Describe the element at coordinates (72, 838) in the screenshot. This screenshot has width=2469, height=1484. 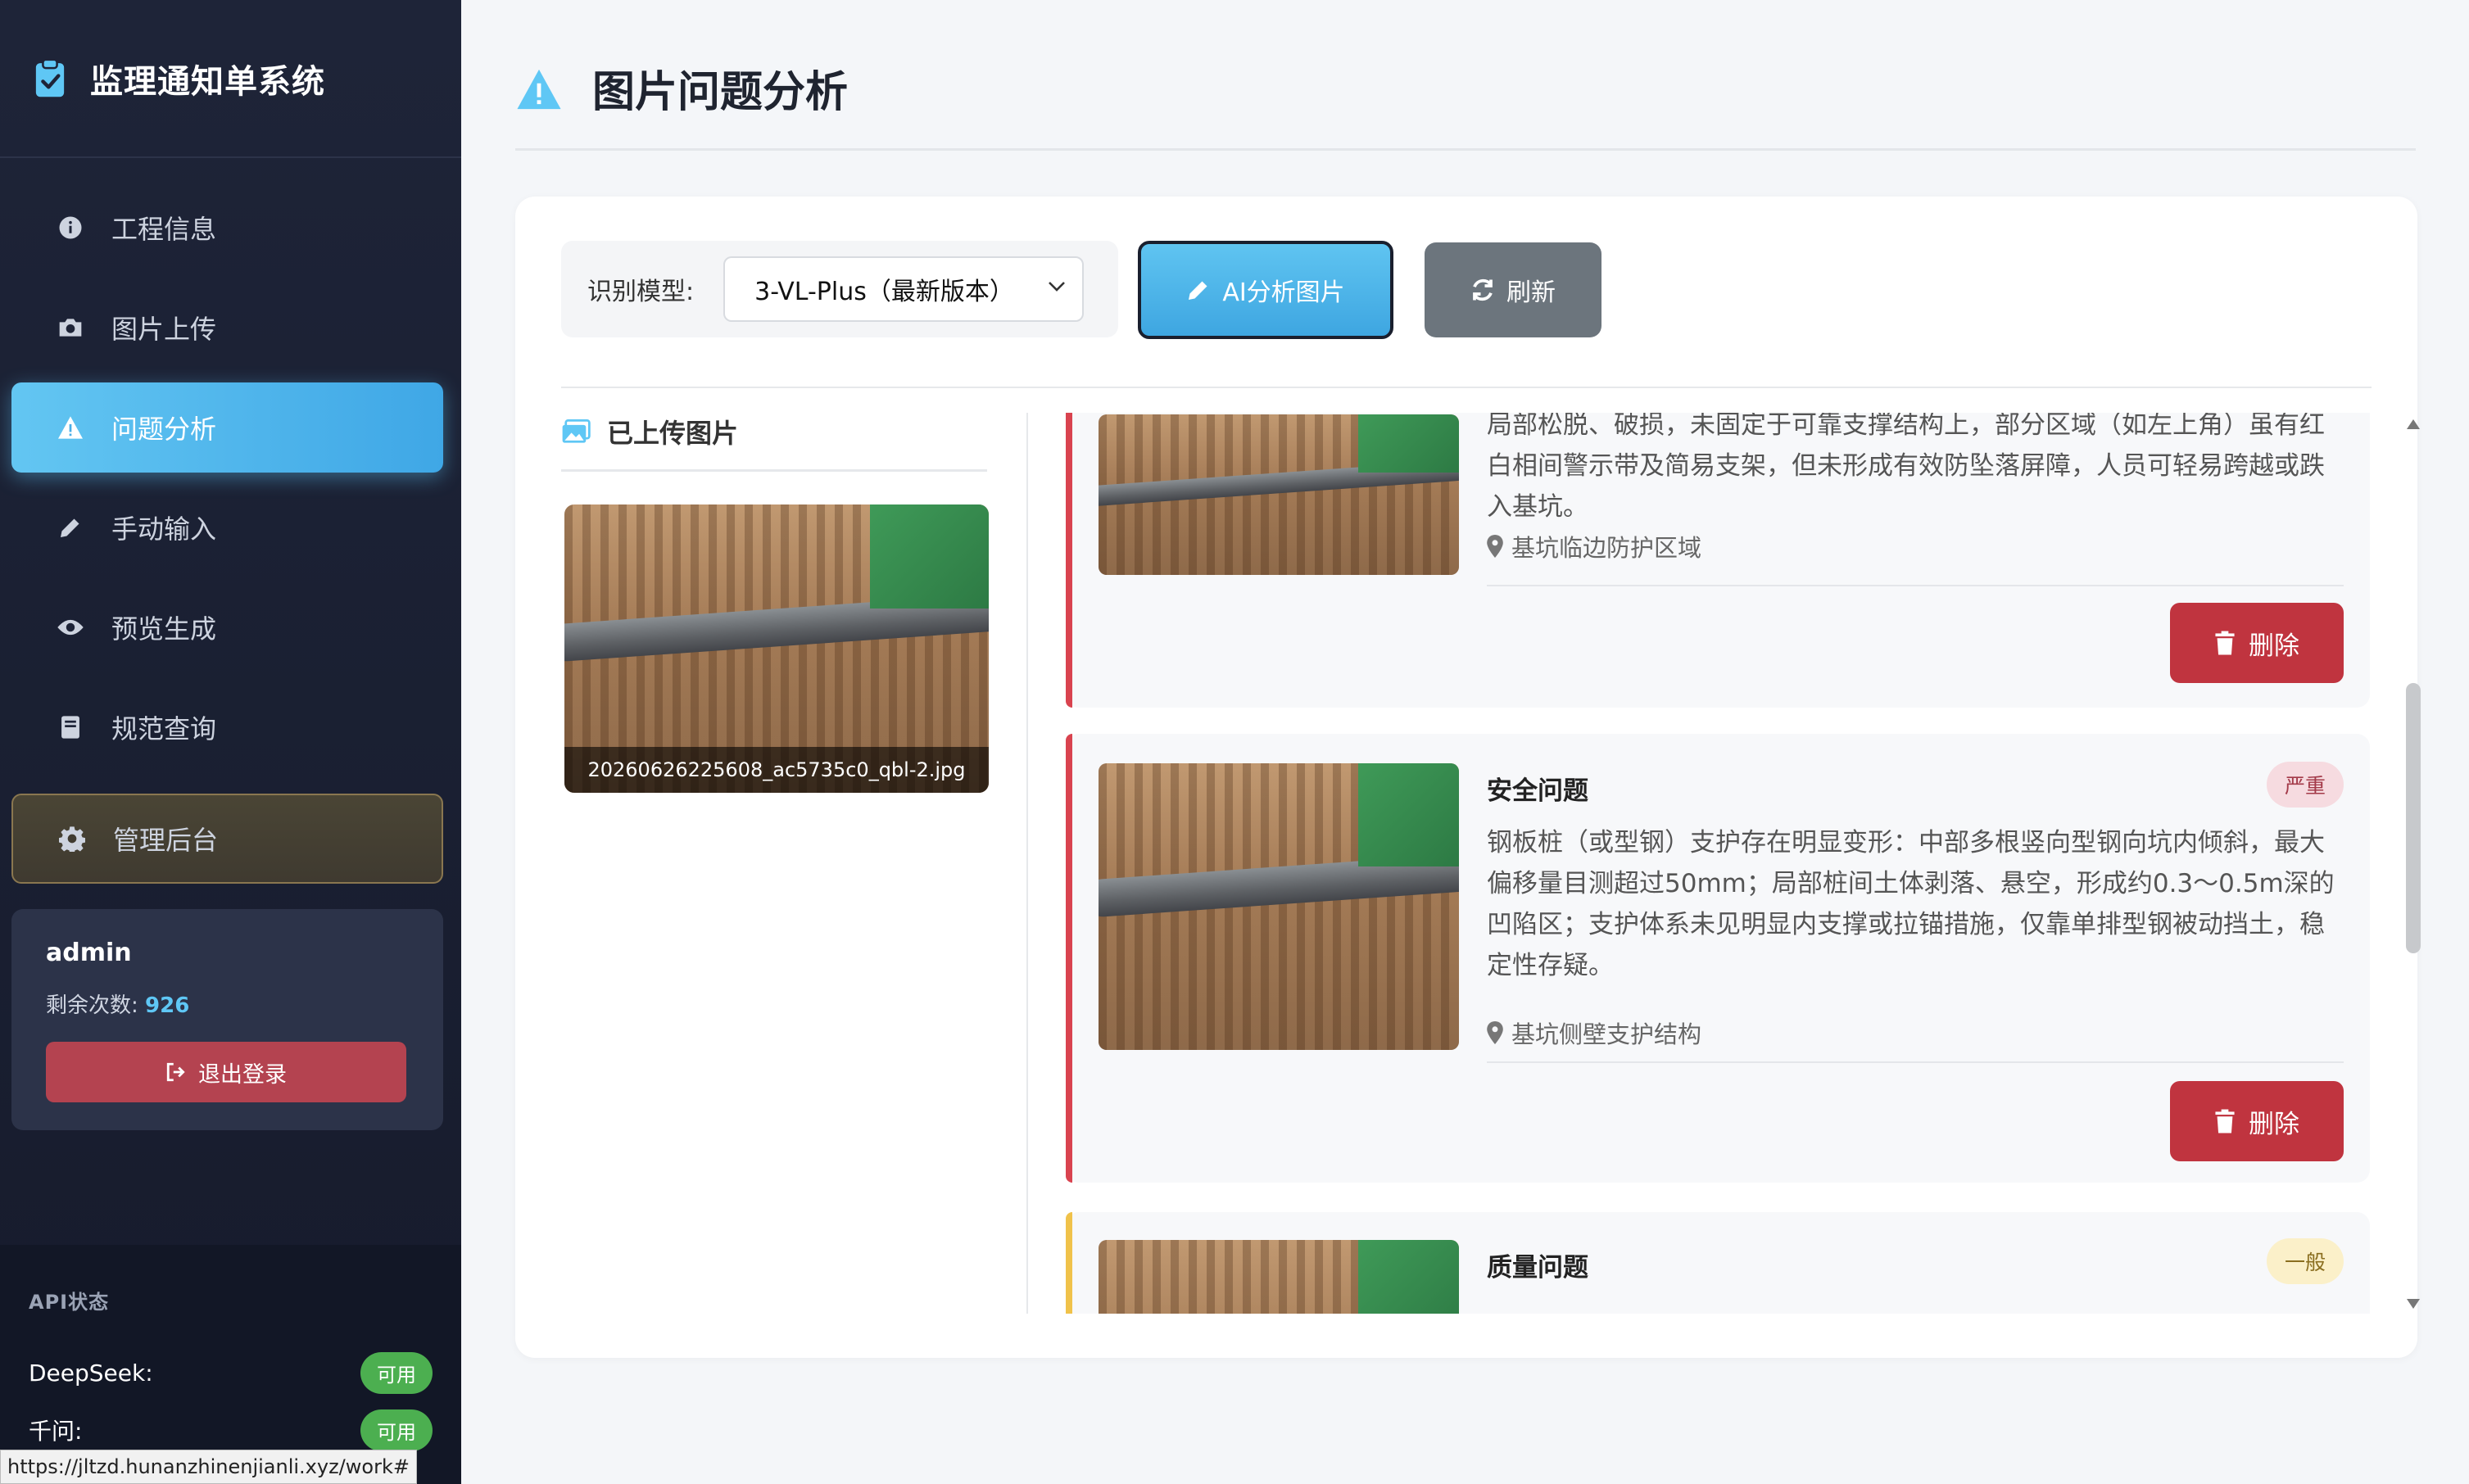
I see `gear-icon` at that location.